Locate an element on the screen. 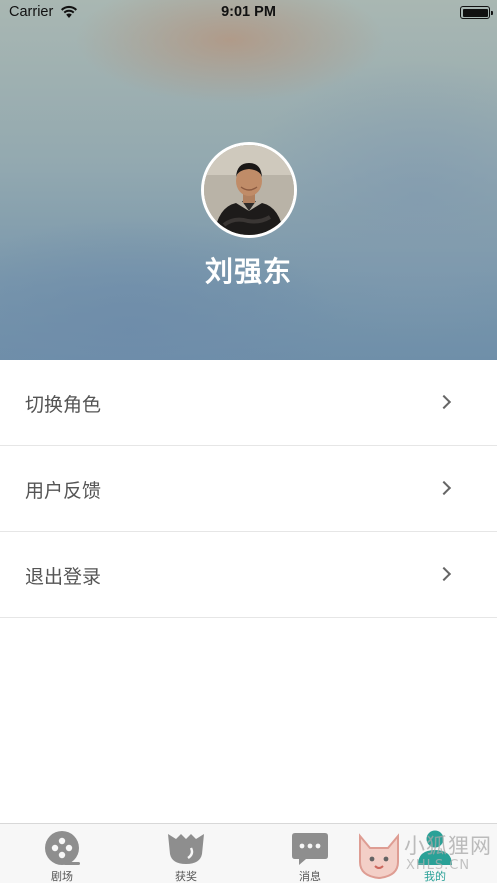  avatar-photo is located at coordinates (249, 190).